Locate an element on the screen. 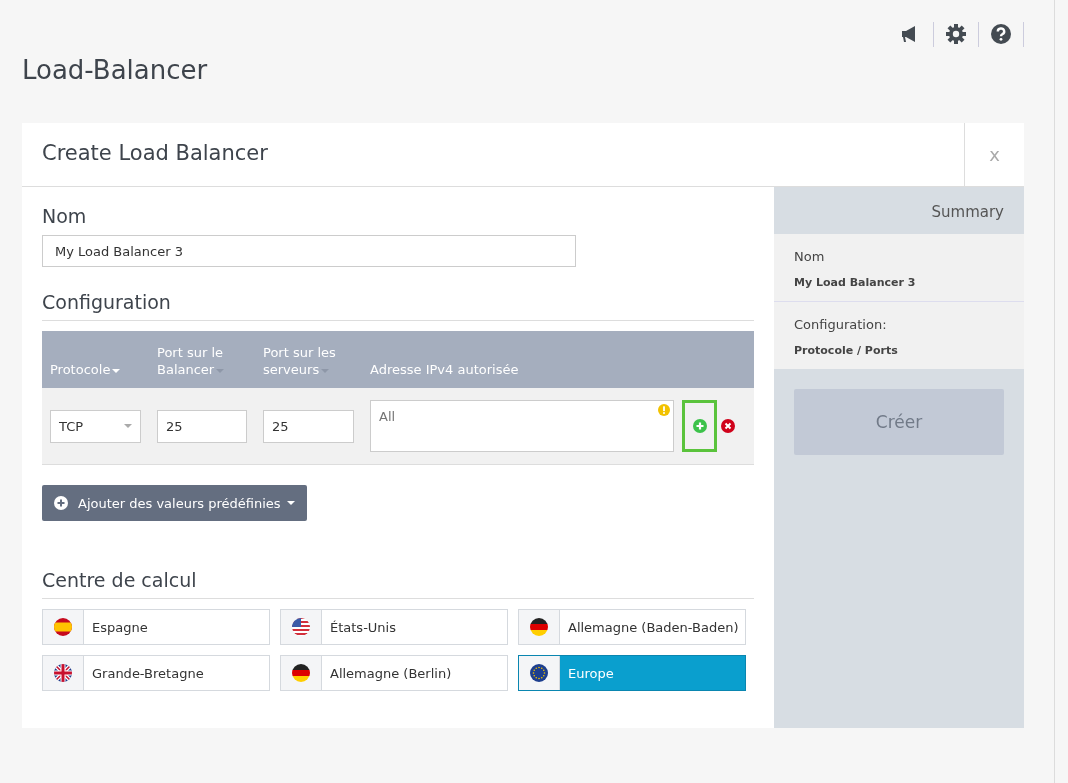  summary-label: Nom is located at coordinates (810, 256).